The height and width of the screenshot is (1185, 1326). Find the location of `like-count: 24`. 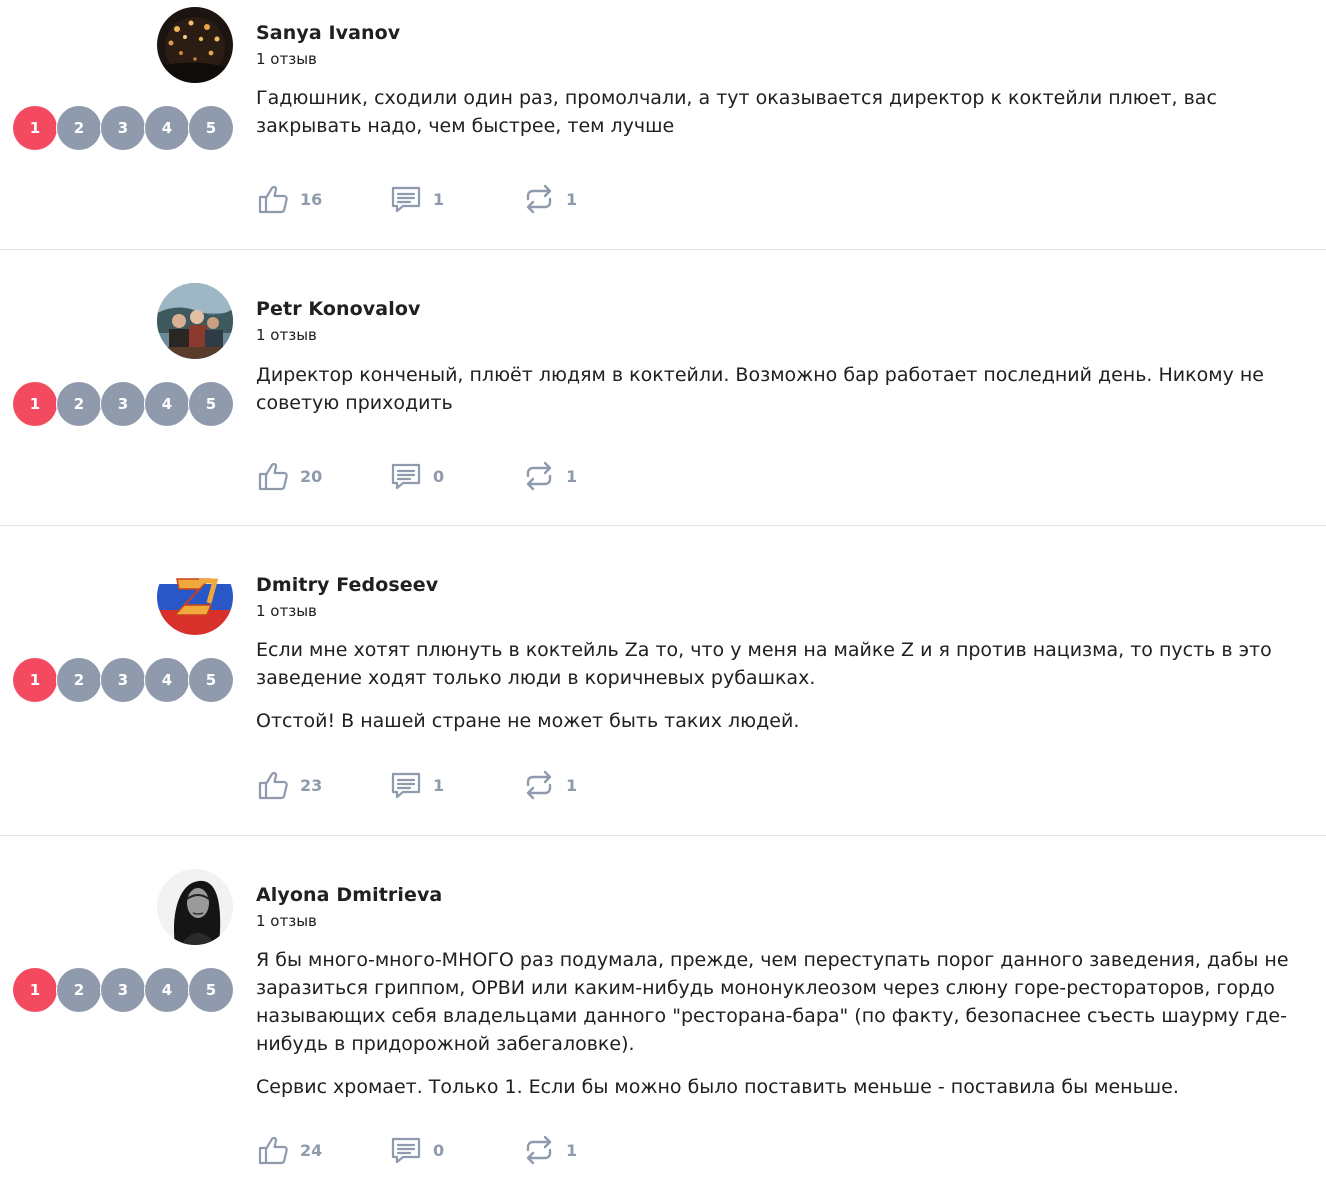

like-count: 24 is located at coordinates (311, 1150).